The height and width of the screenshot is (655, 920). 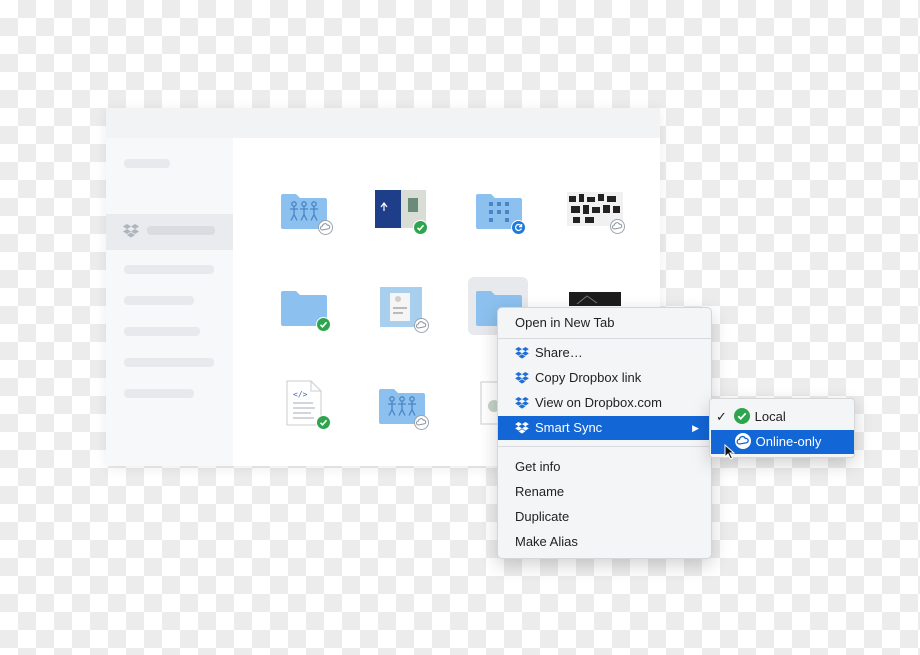 I want to click on menu-item-view-on-dropbox: View on Dropbox.com, so click(x=604, y=403).